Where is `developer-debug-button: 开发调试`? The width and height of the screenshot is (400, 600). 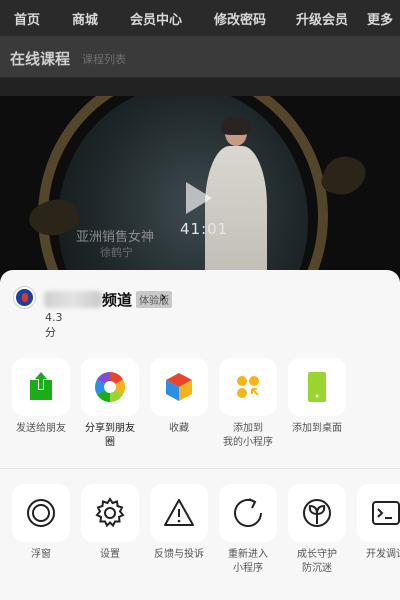
developer-debug-button: 开发调试 is located at coordinates (377, 523).